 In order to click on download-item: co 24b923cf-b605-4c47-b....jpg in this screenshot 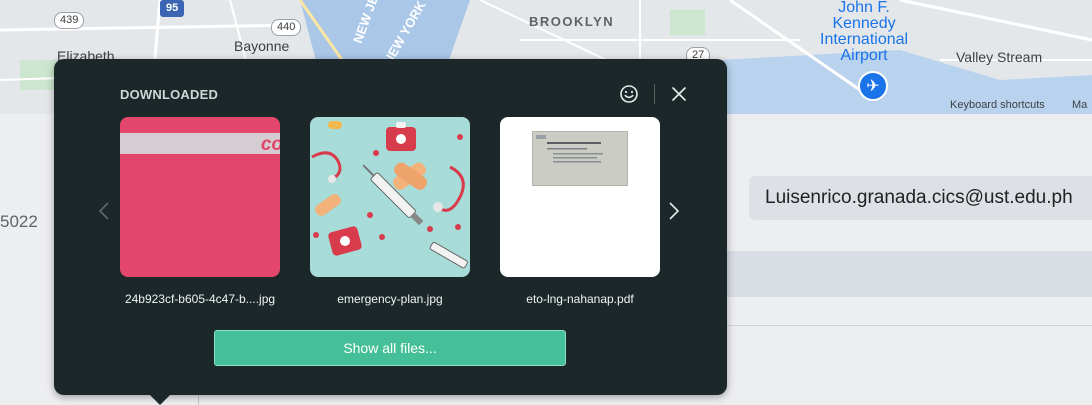, I will do `click(200, 211)`.